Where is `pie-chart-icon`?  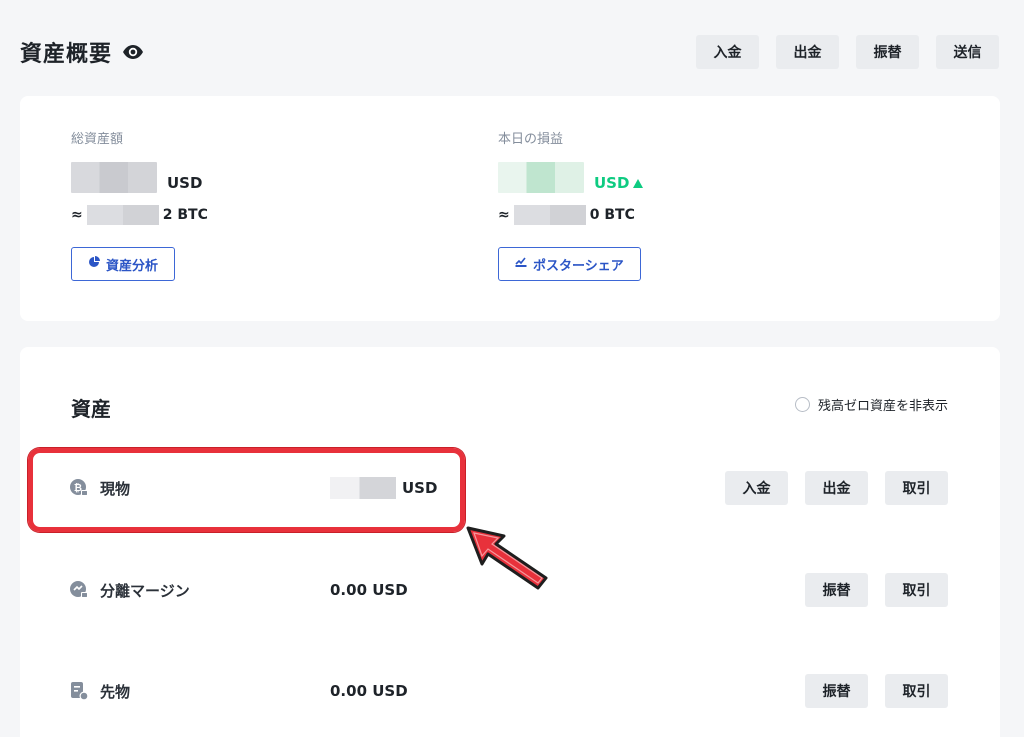 pie-chart-icon is located at coordinates (94, 264).